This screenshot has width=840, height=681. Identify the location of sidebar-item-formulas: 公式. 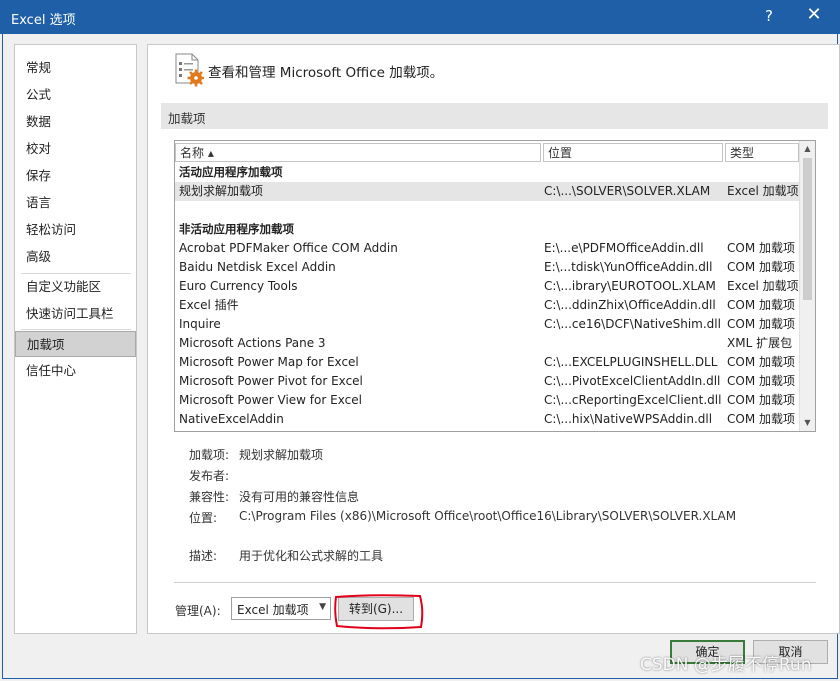
(75, 95).